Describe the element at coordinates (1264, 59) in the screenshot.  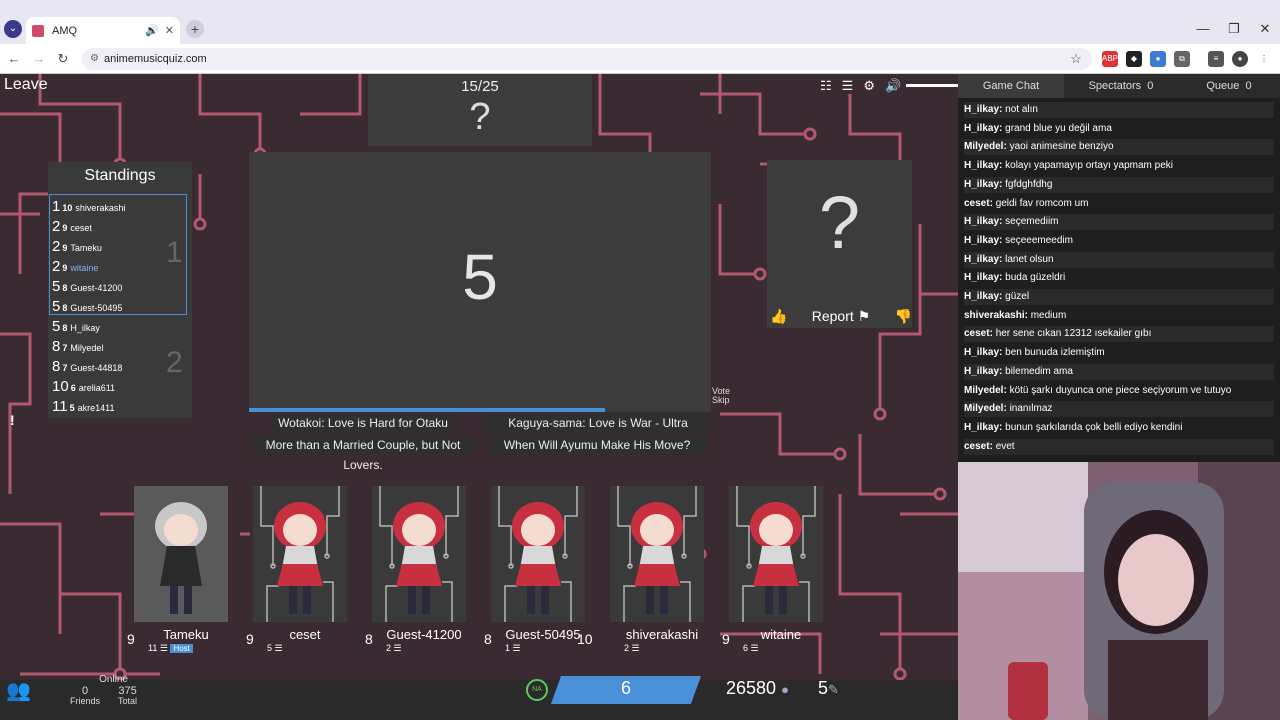
I see `browser-menu-icon: ⋮` at that location.